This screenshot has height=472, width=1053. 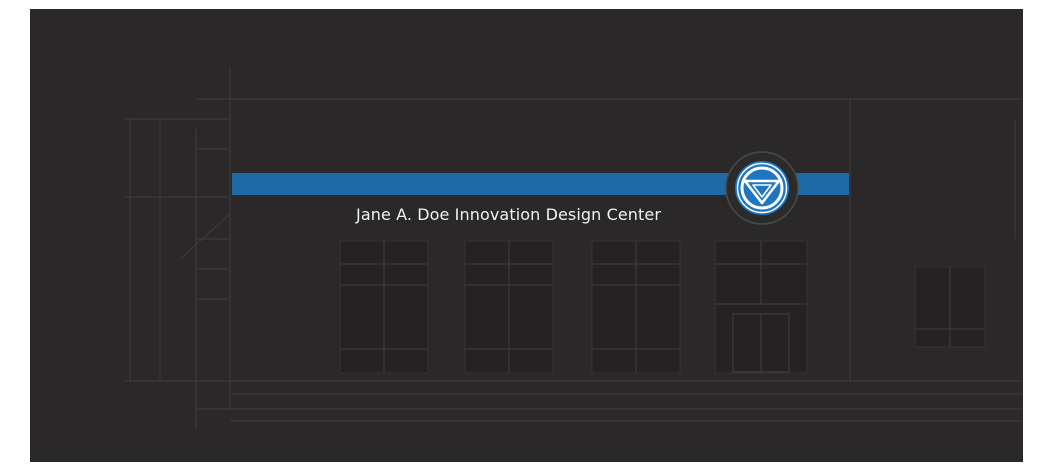 I want to click on gv-logo-icon, so click(x=762, y=188).